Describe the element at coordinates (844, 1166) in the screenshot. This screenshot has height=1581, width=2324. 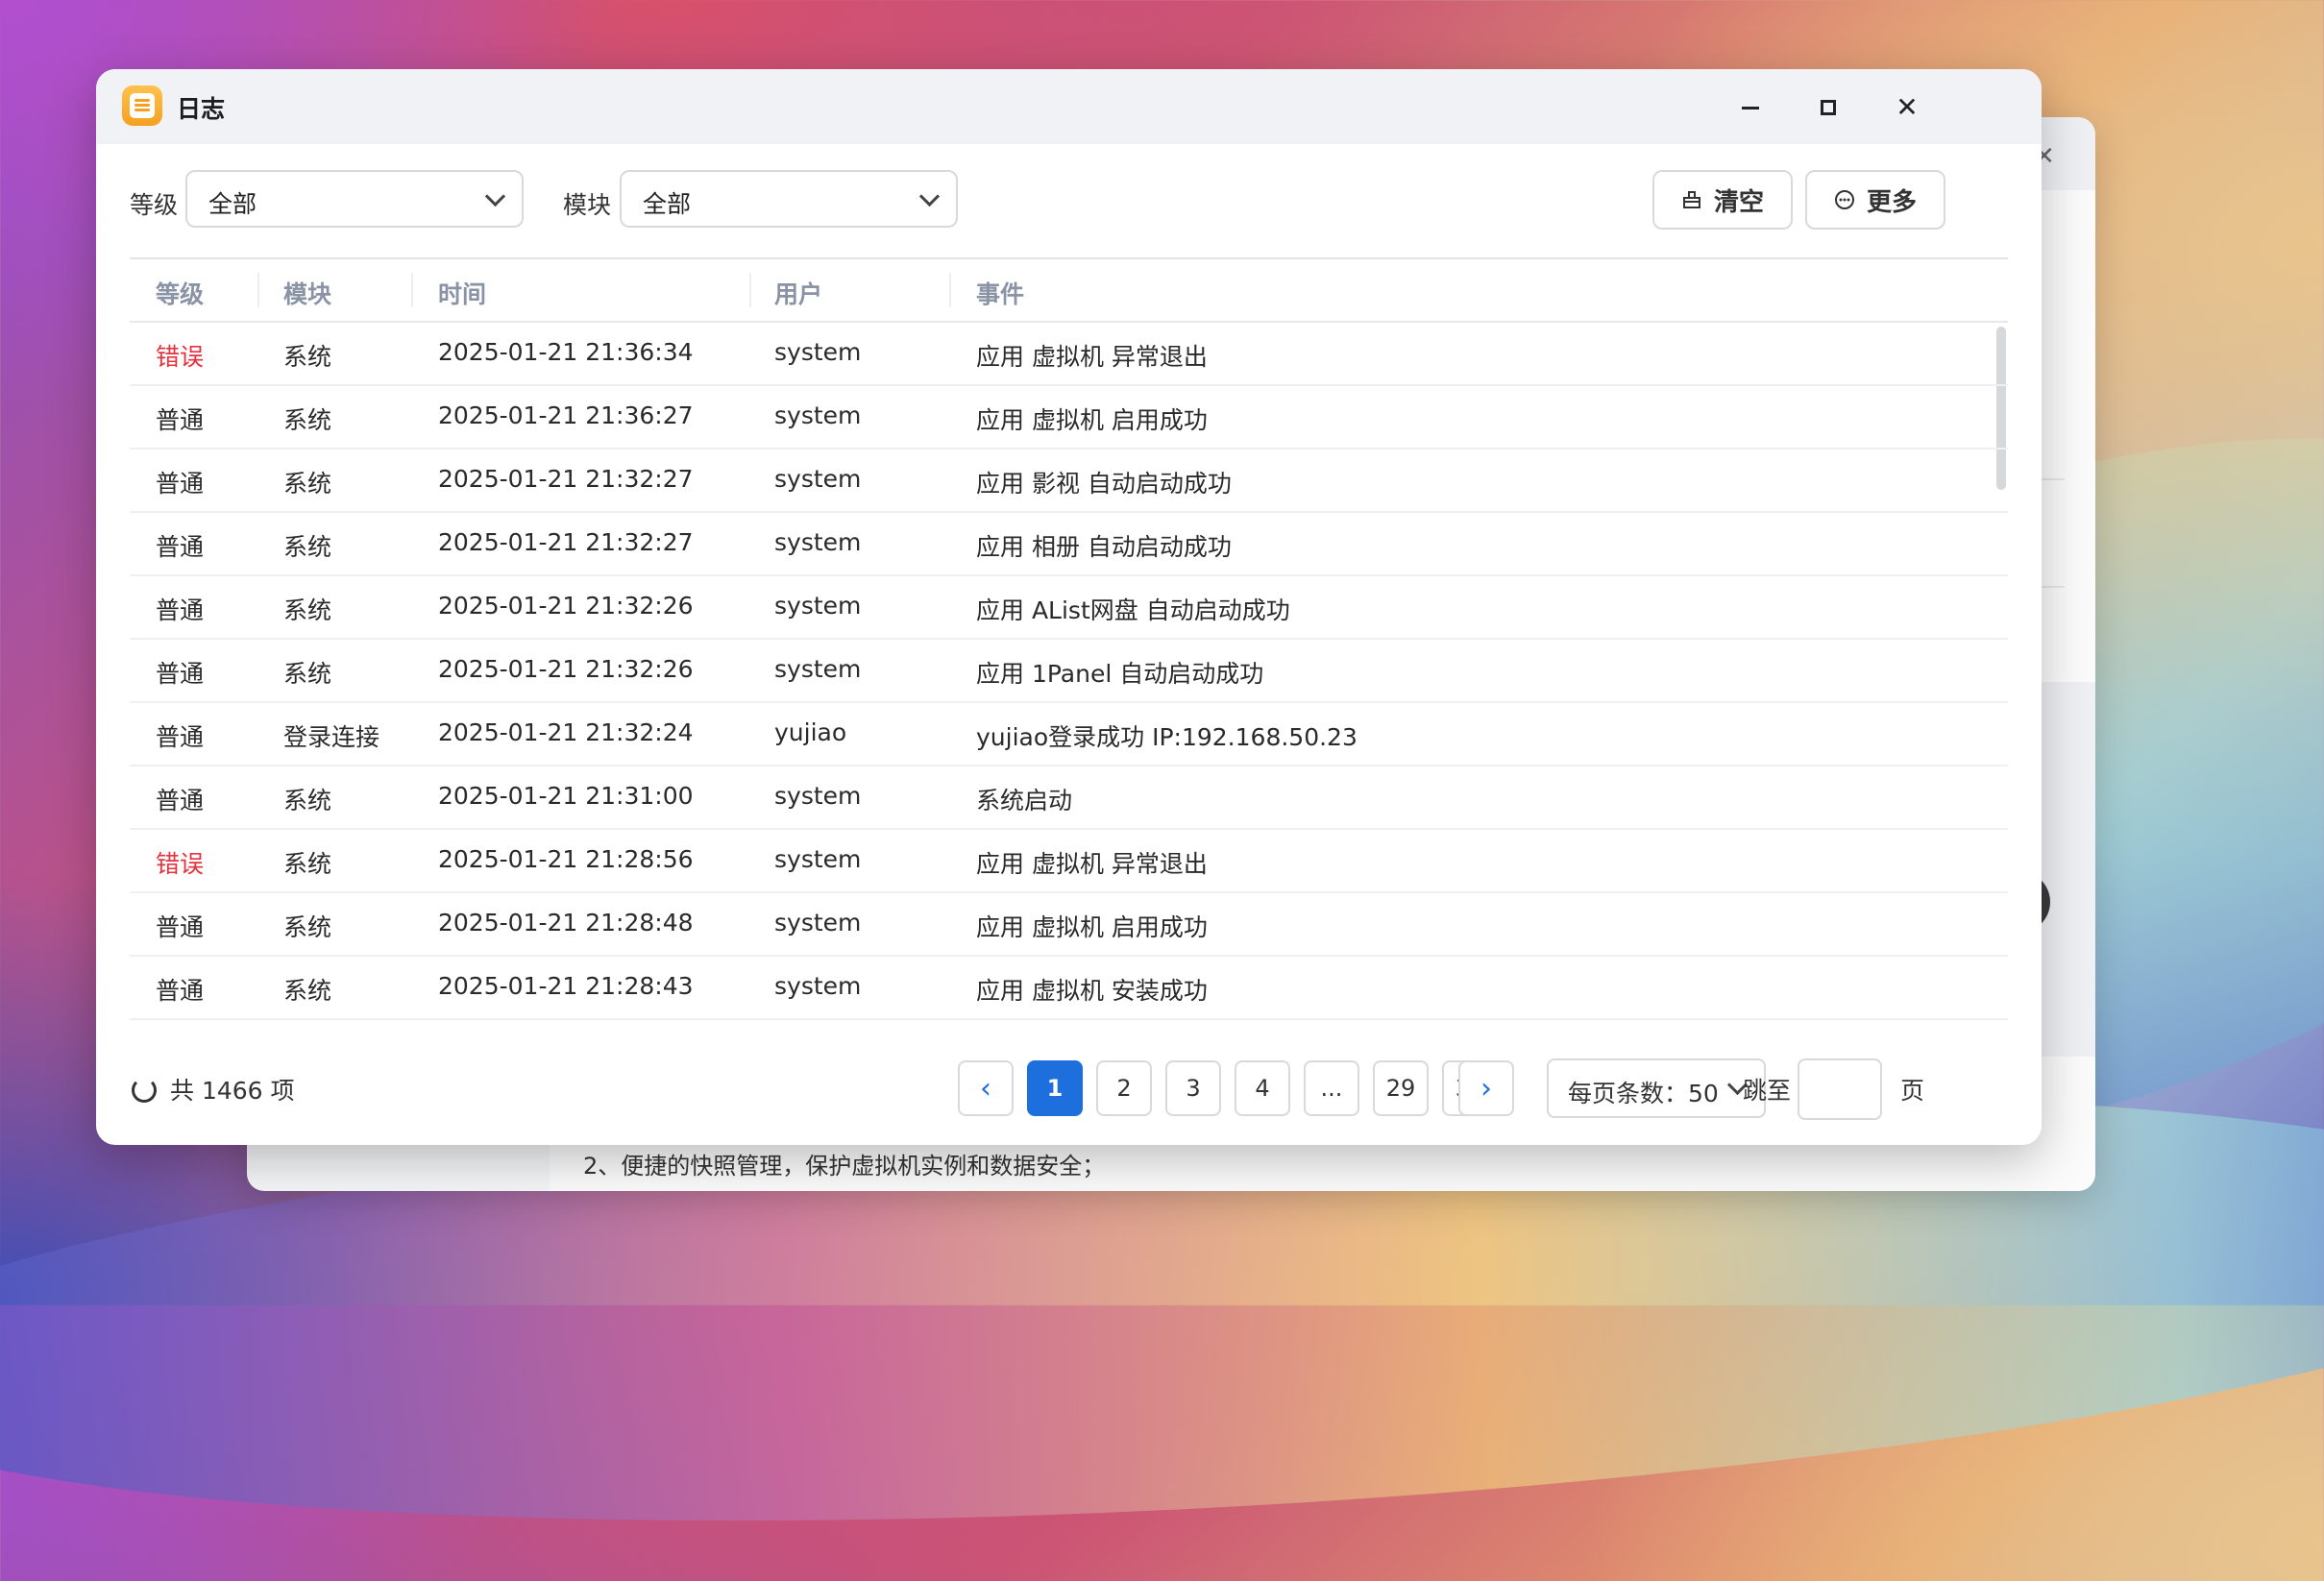
I see `description-text: 2、便捷的快照管理，保护虚拟机实例和数据安全；` at that location.